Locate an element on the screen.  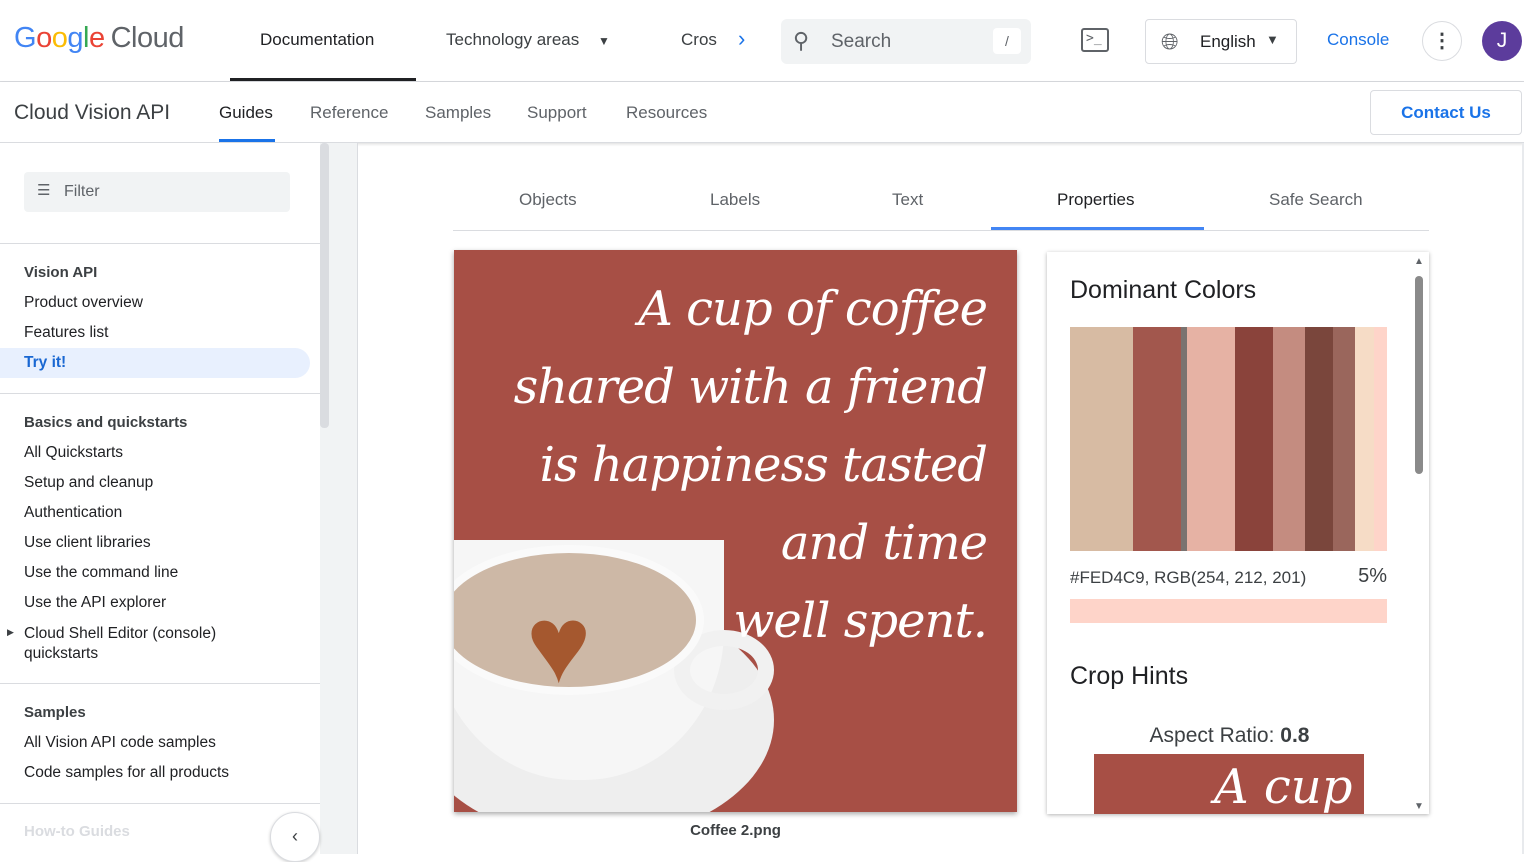
logo-cloud: Cloud is located at coordinates (147, 38).